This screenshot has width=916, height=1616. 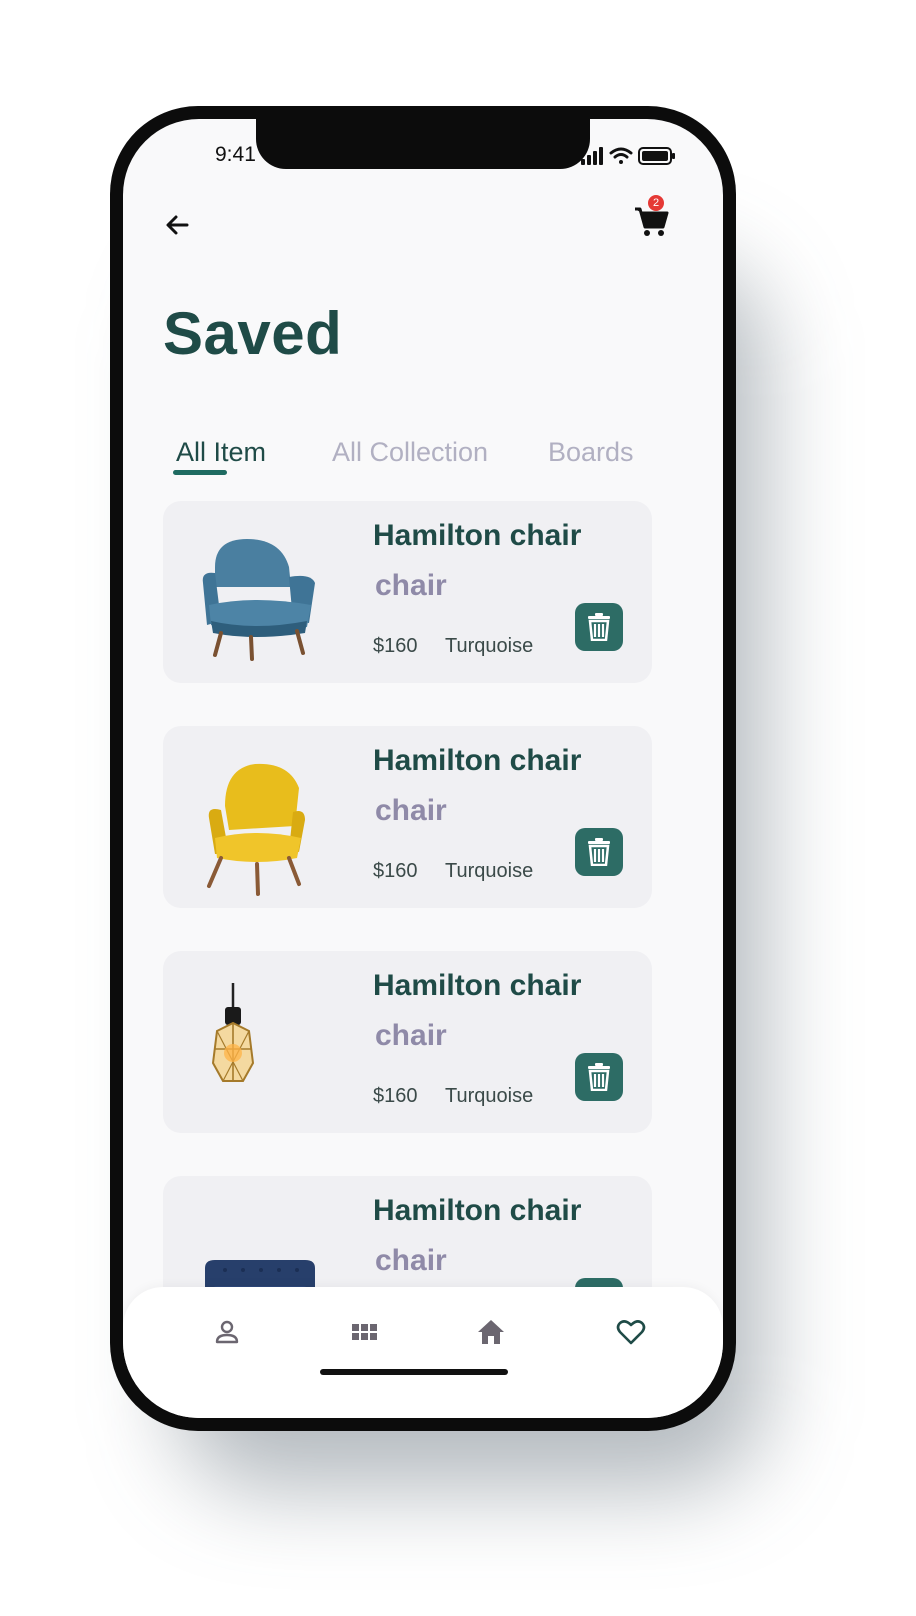 What do you see at coordinates (423, 1352) in the screenshot?
I see `bottom-navigation` at bounding box center [423, 1352].